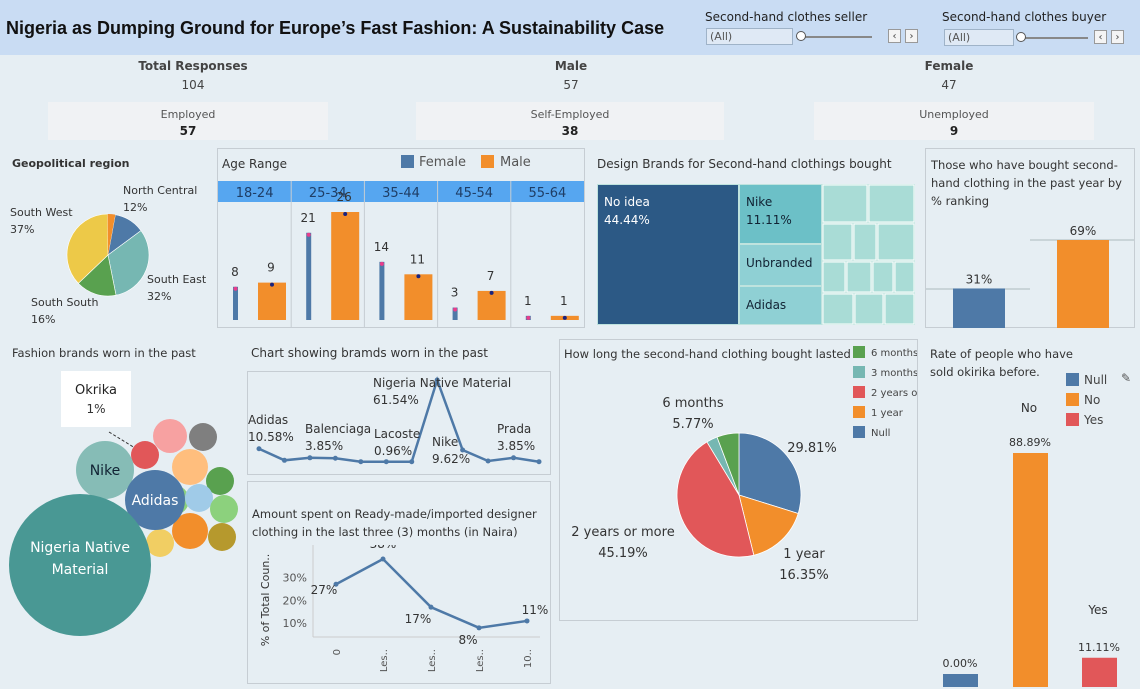 The height and width of the screenshot is (689, 1140). I want to click on buyer-filter-knob, so click(1021, 37).